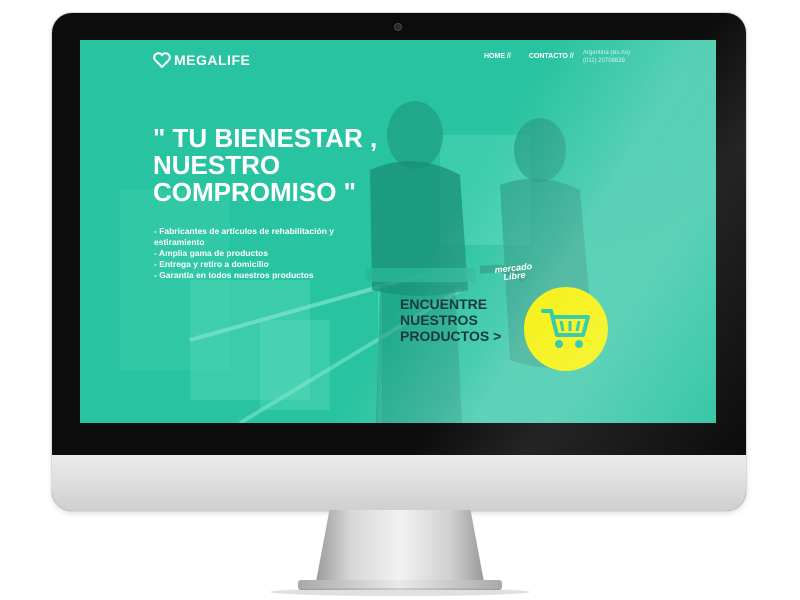 The image size is (800, 600). What do you see at coordinates (399, 483) in the screenshot?
I see `monitor-chin` at bounding box center [399, 483].